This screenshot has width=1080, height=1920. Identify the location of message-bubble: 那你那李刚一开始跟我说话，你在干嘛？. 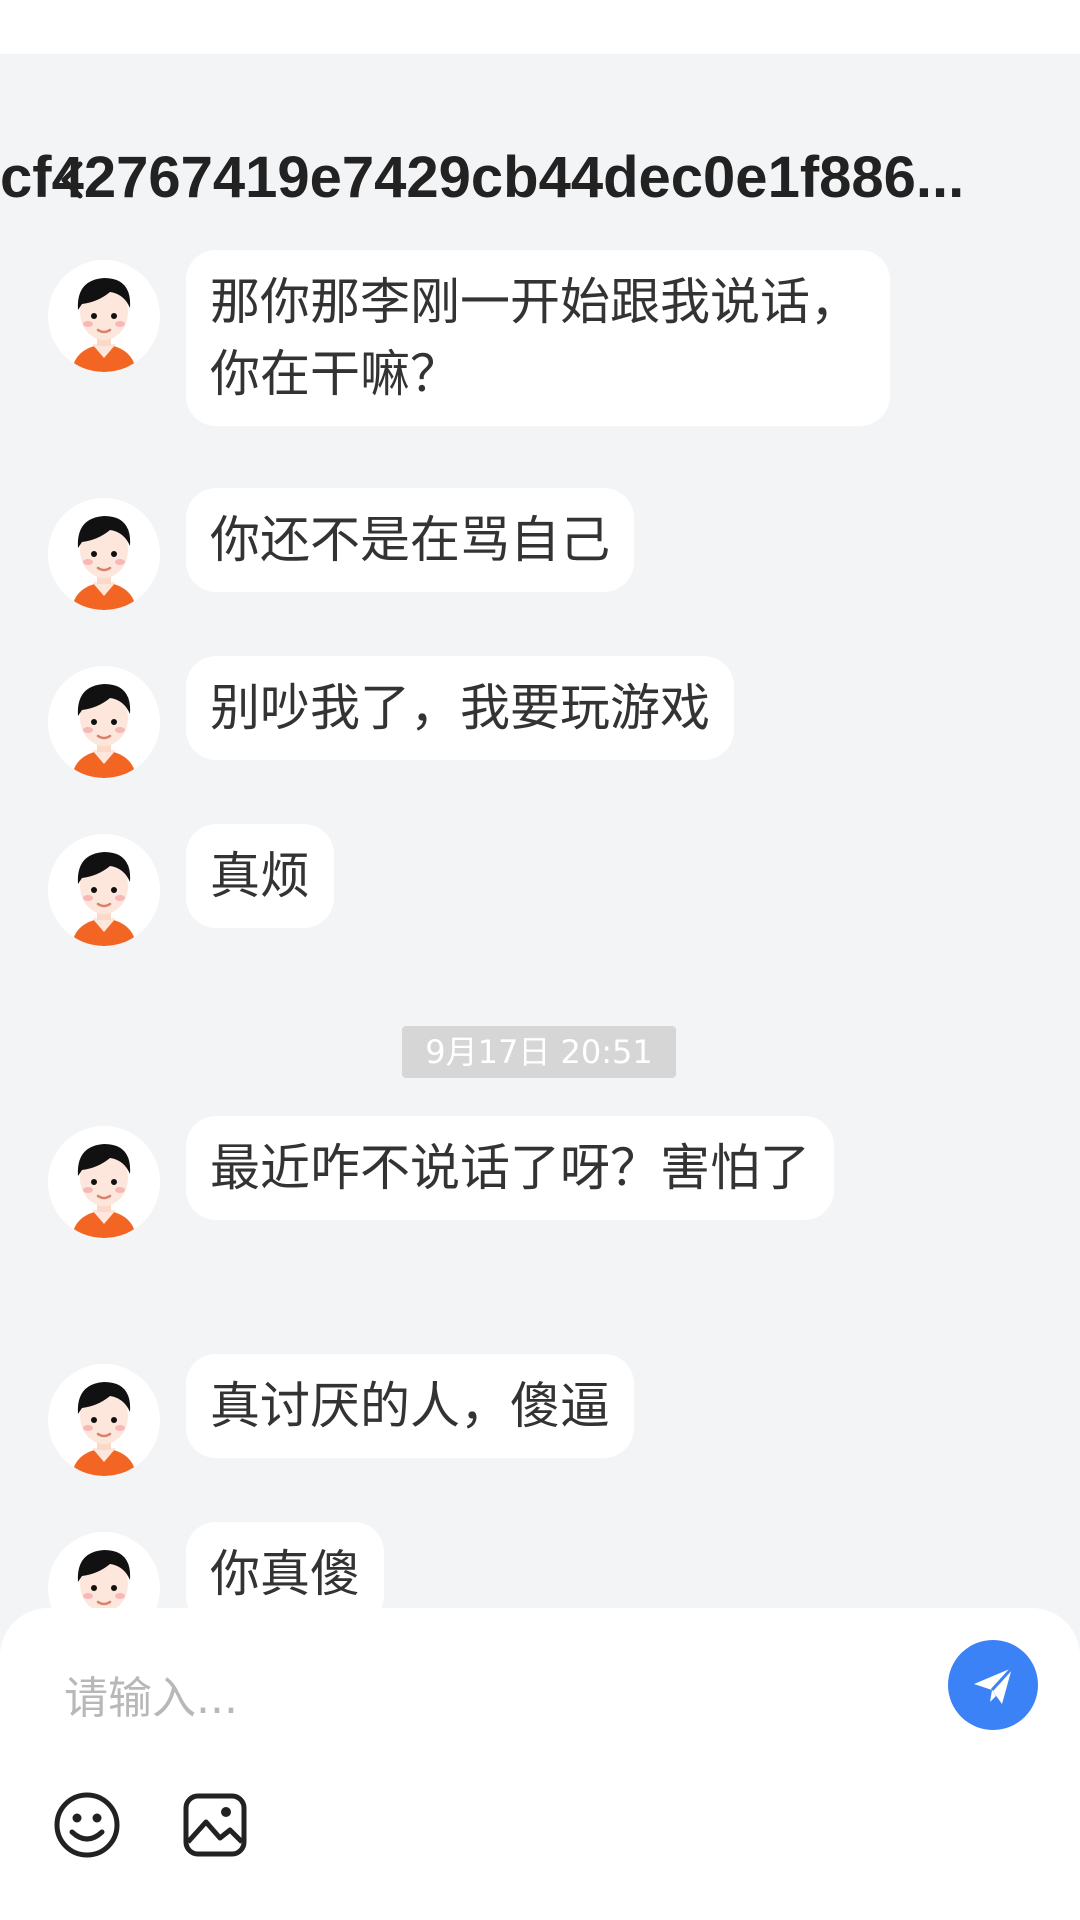
(538, 338).